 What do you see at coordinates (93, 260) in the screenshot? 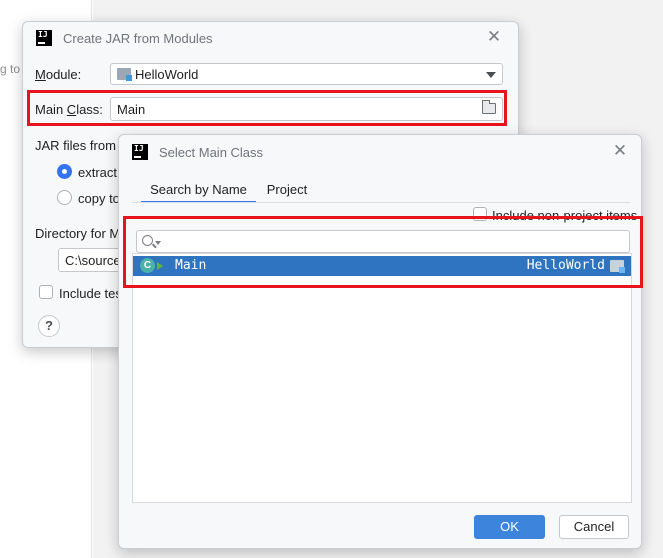
I see `directory-value: C:\source` at bounding box center [93, 260].